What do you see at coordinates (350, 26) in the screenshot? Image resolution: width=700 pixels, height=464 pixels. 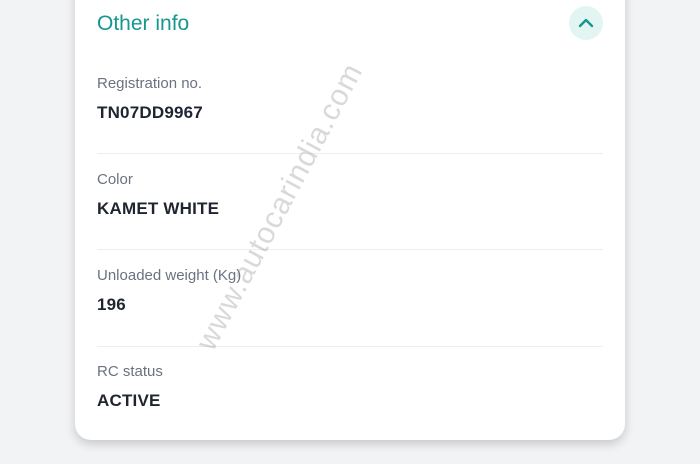 I see `other-info-header: Other info` at bounding box center [350, 26].